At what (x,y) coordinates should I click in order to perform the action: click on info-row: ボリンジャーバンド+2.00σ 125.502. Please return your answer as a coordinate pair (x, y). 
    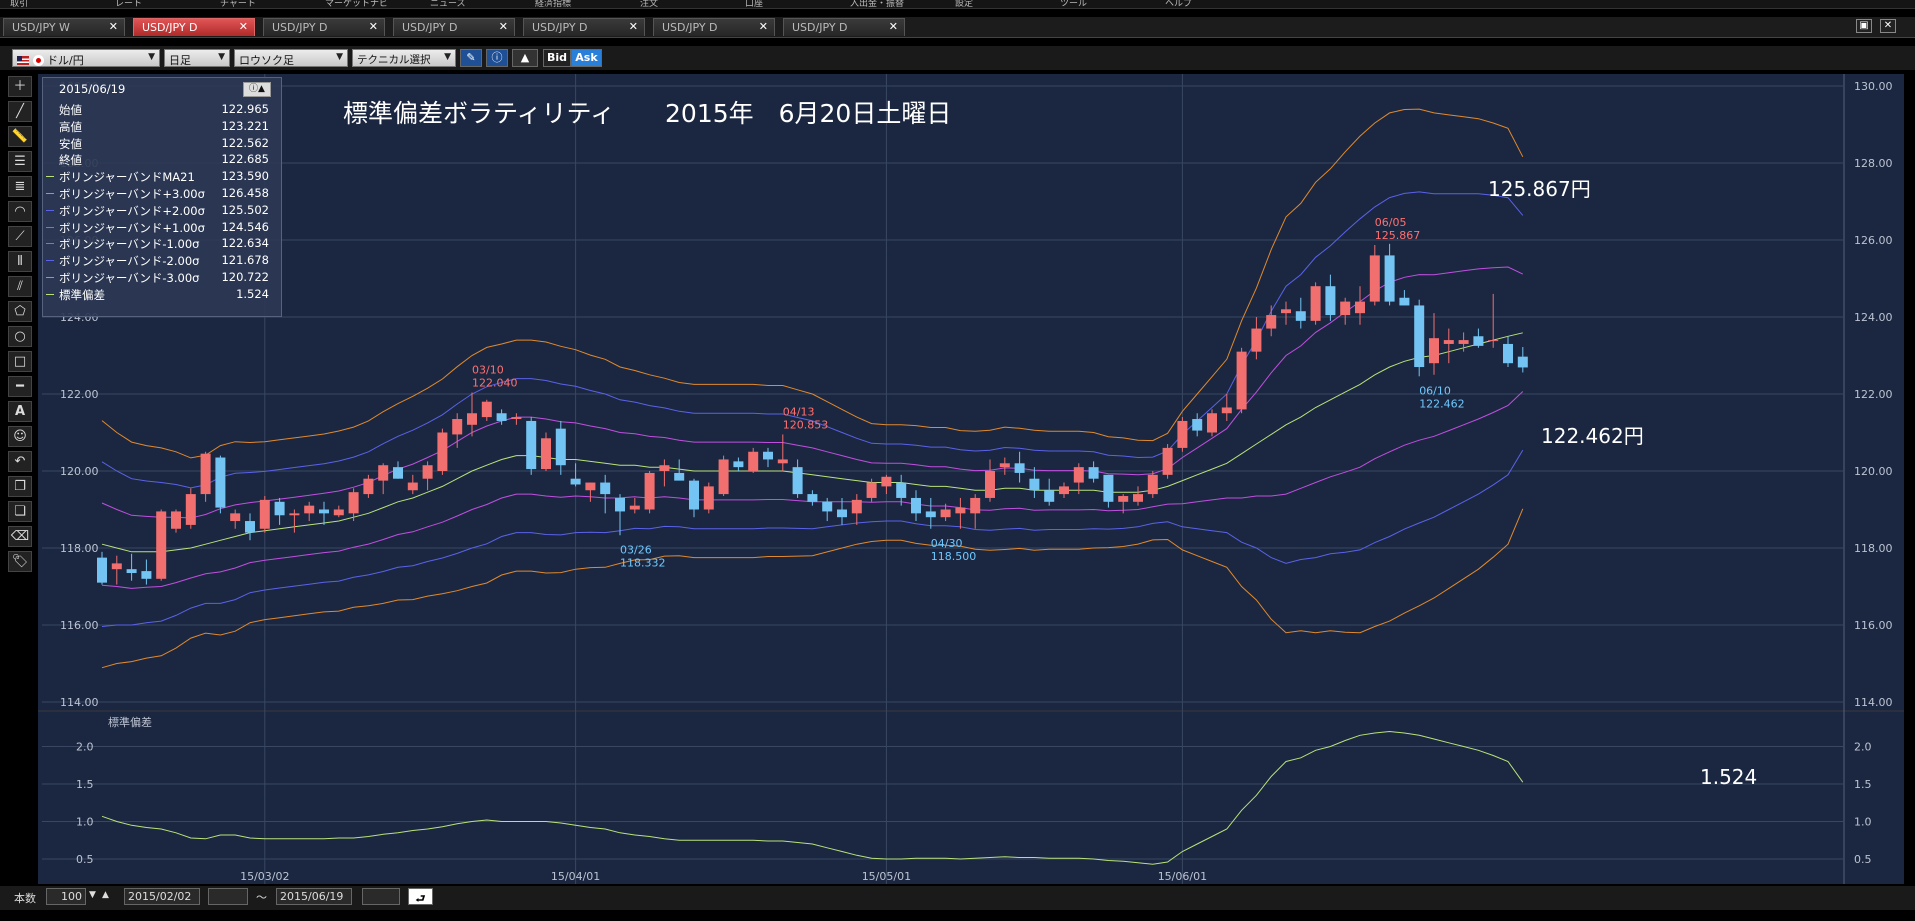
    Looking at the image, I should click on (162, 210).